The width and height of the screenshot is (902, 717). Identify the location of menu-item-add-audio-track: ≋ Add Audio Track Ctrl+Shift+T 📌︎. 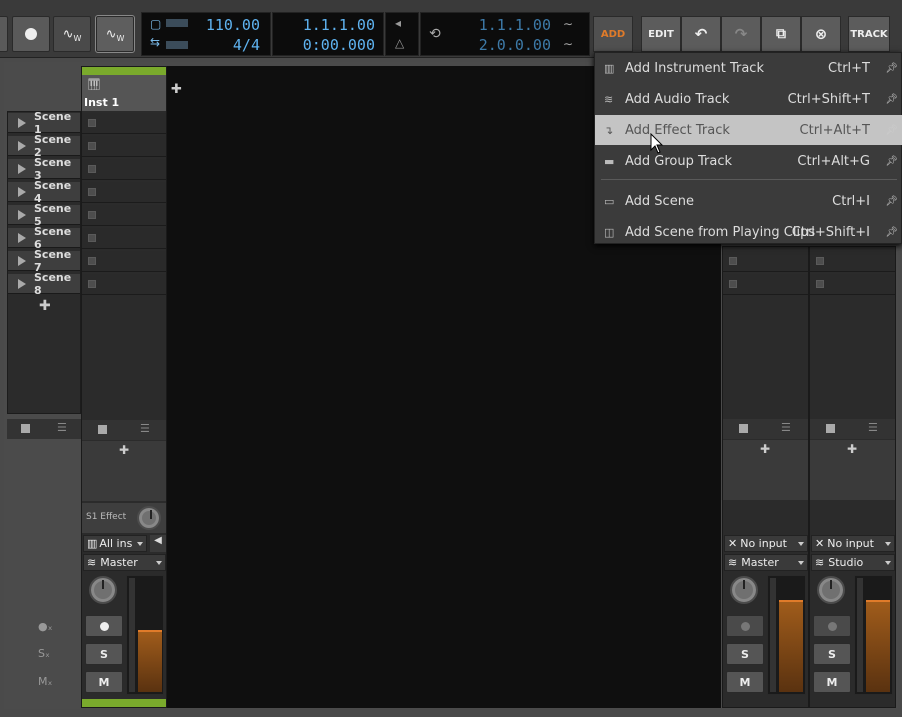
(748, 99).